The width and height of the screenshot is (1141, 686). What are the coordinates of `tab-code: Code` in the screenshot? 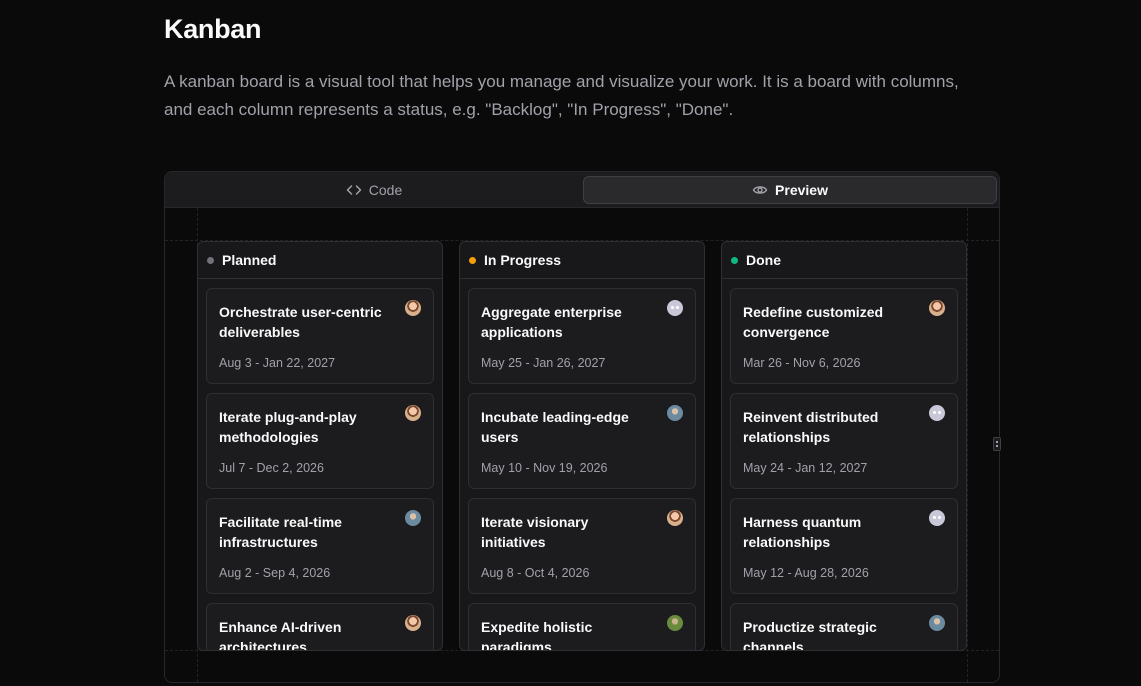 It's located at (374, 190).